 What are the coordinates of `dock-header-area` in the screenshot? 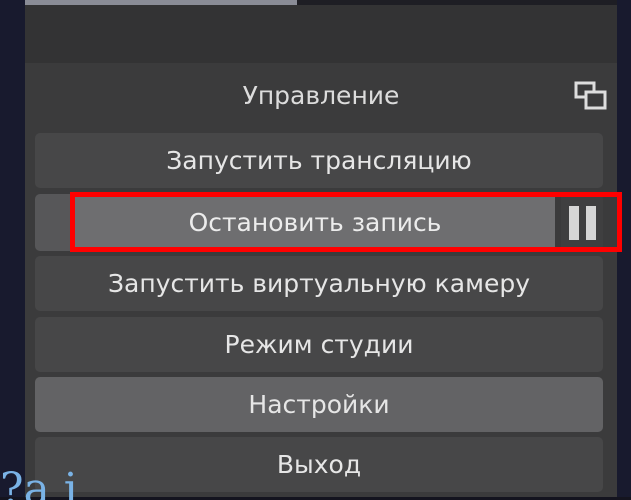 It's located at (321, 34).